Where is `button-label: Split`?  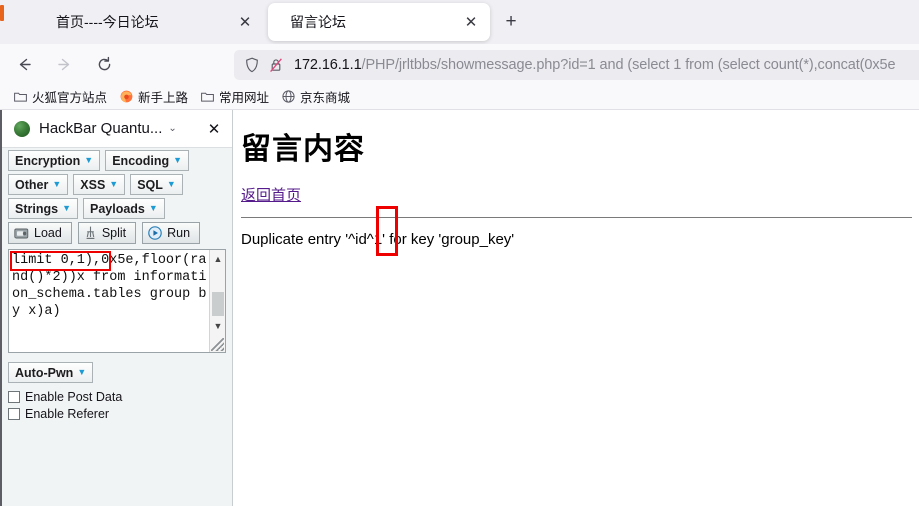
button-label: Split is located at coordinates (114, 233).